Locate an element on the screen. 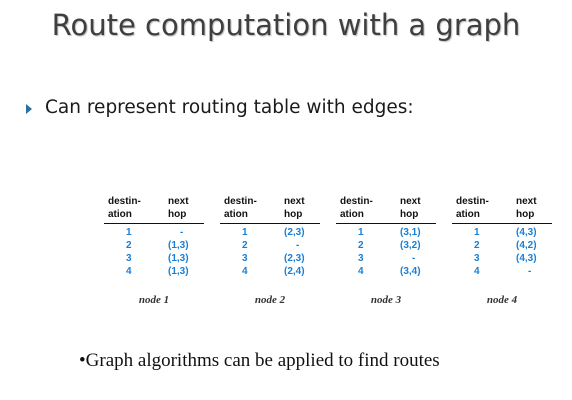  next-hop-cell: (3,1) is located at coordinates (410, 232).